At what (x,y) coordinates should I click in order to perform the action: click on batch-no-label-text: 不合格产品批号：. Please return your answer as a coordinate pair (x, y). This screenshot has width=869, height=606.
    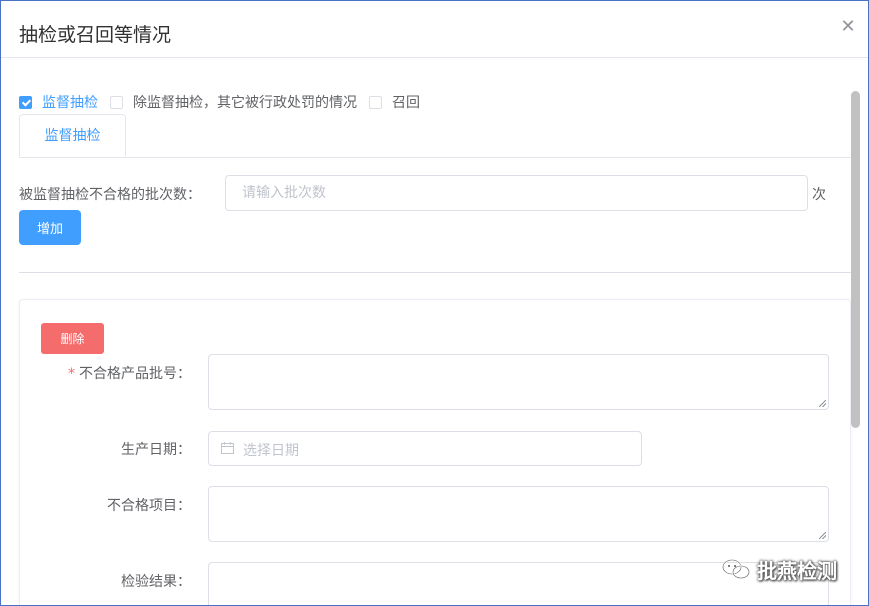
    Looking at the image, I should click on (135, 374).